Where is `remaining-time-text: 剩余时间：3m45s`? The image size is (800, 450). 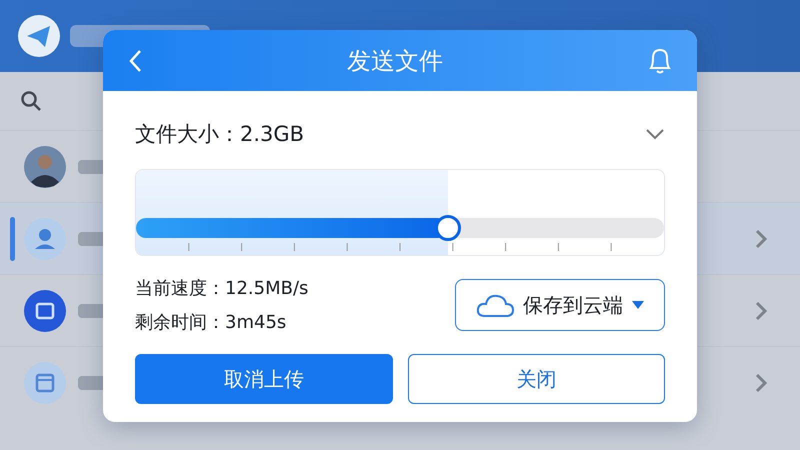 remaining-time-text: 剩余时间：3m45s is located at coordinates (211, 322).